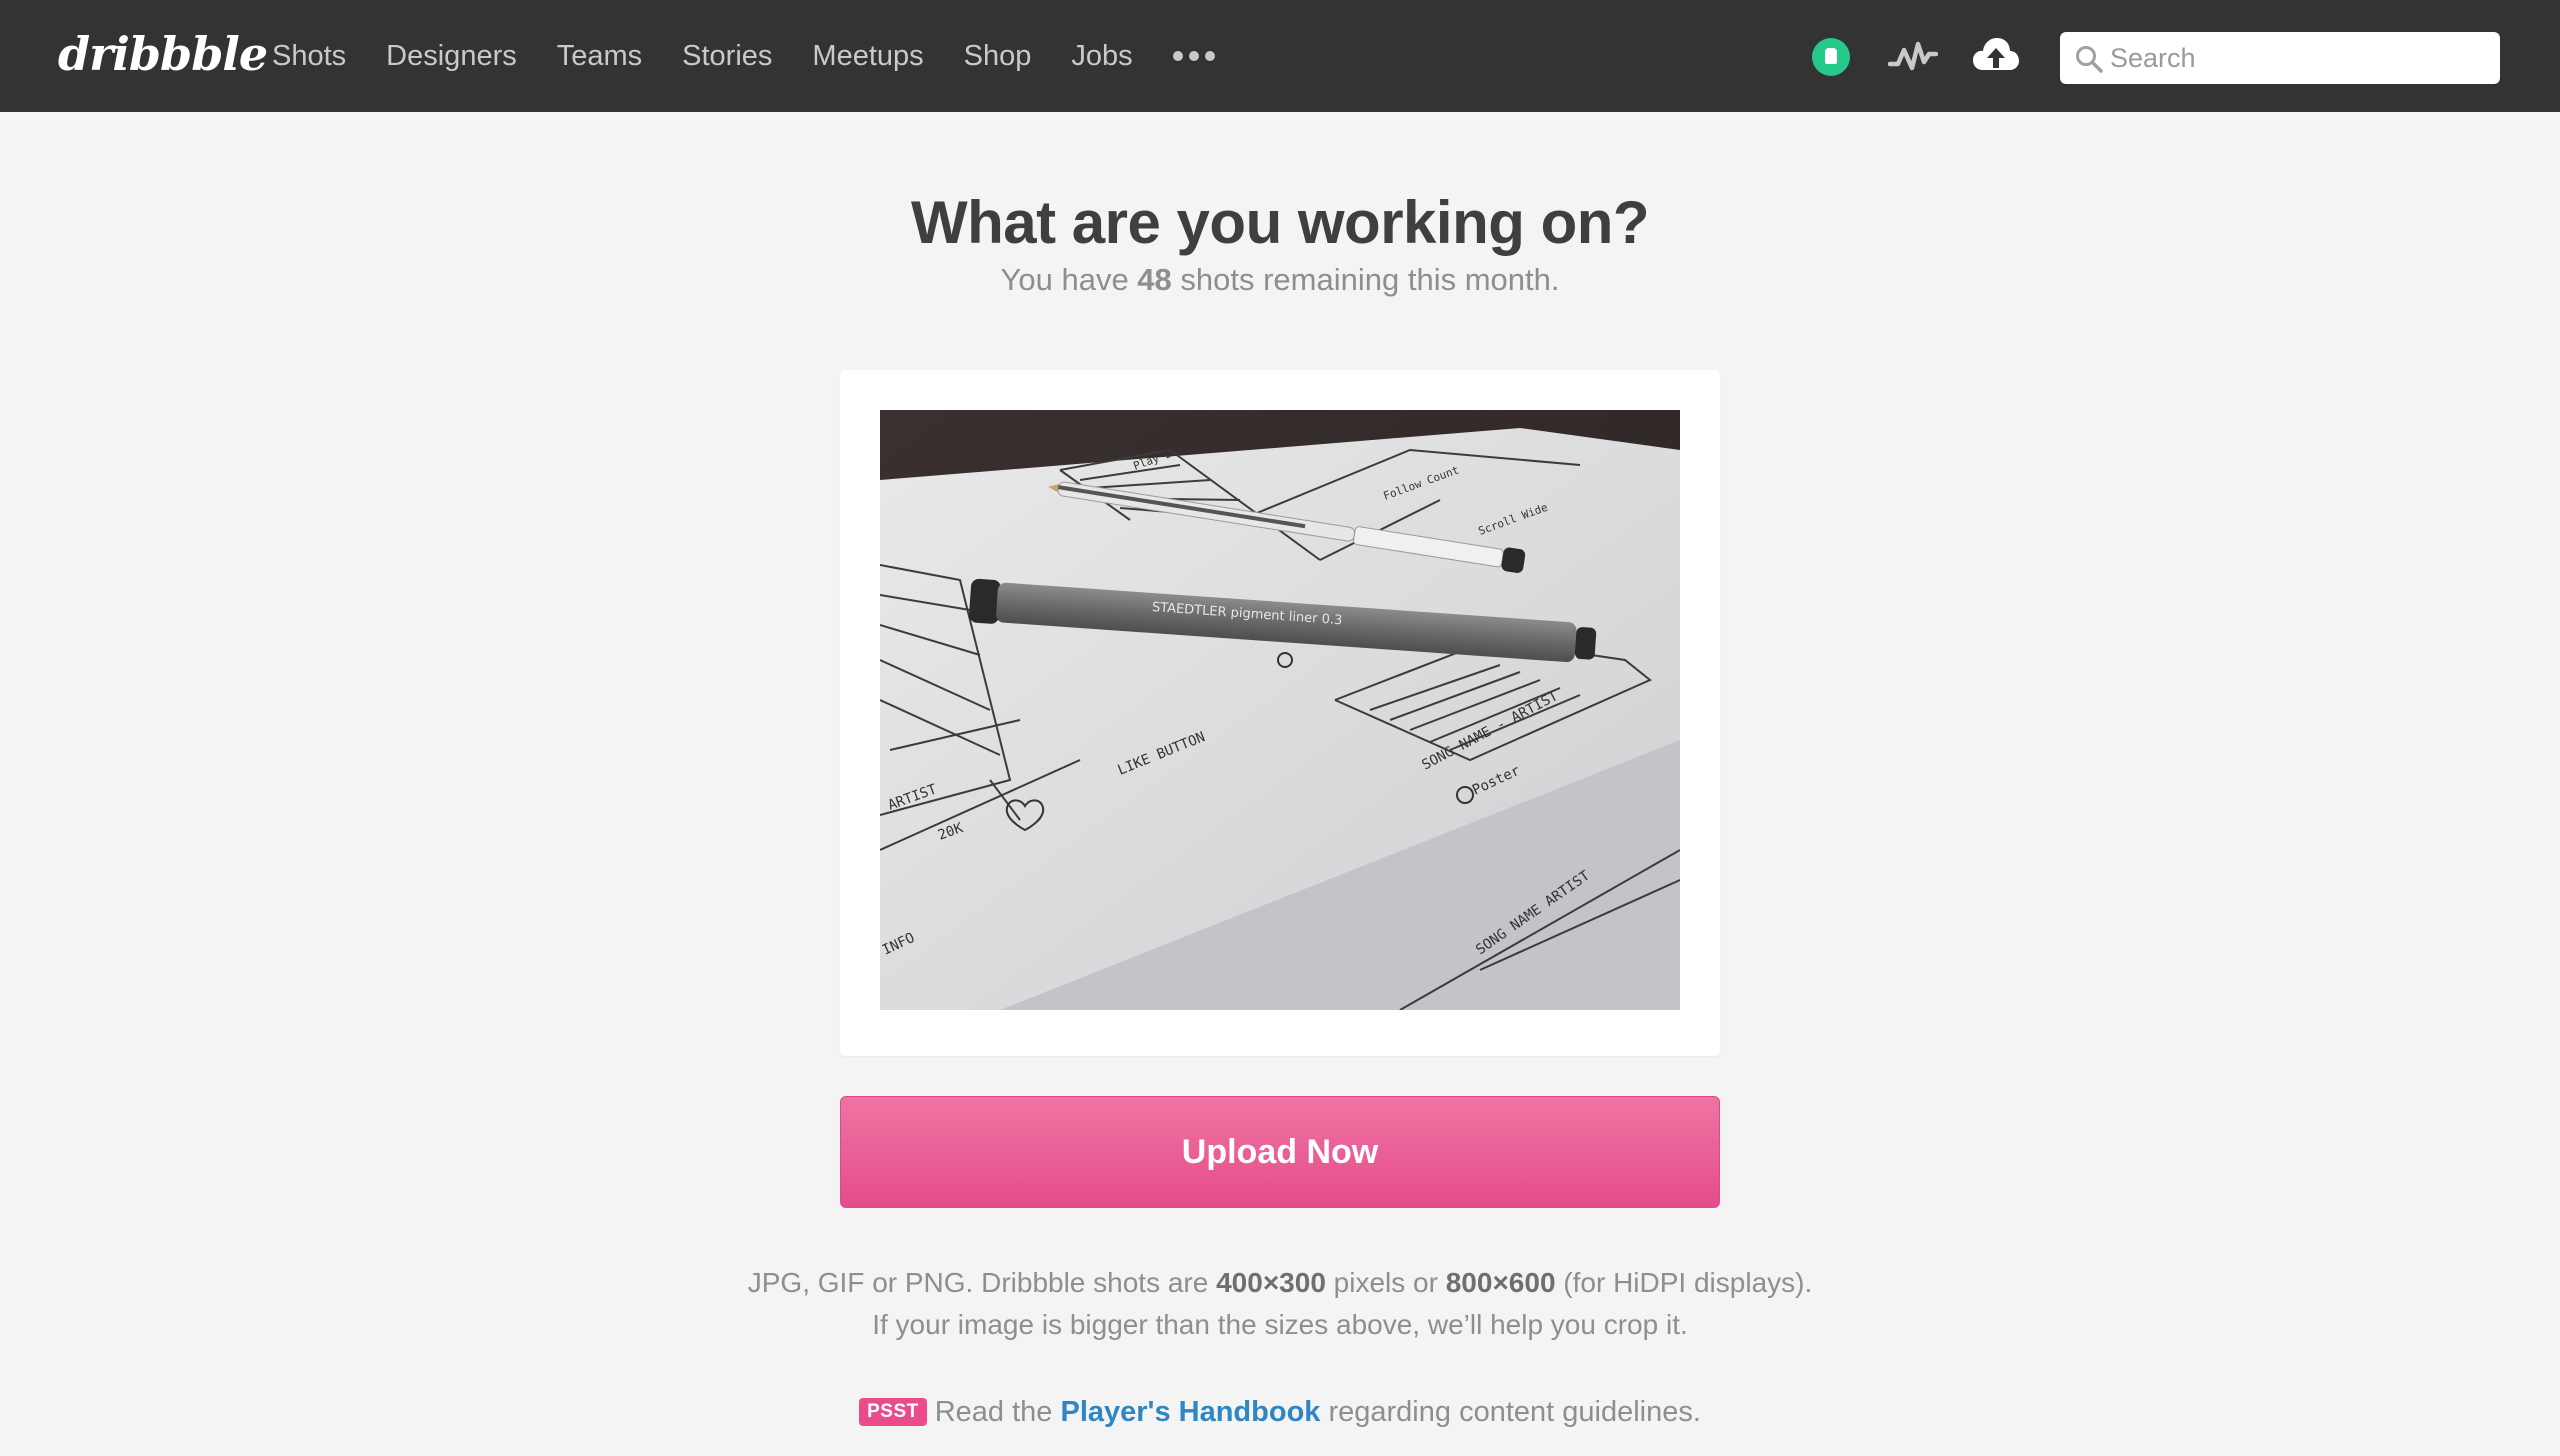  Describe the element at coordinates (309, 56) in the screenshot. I see `nav-item-shots: Shots` at that location.